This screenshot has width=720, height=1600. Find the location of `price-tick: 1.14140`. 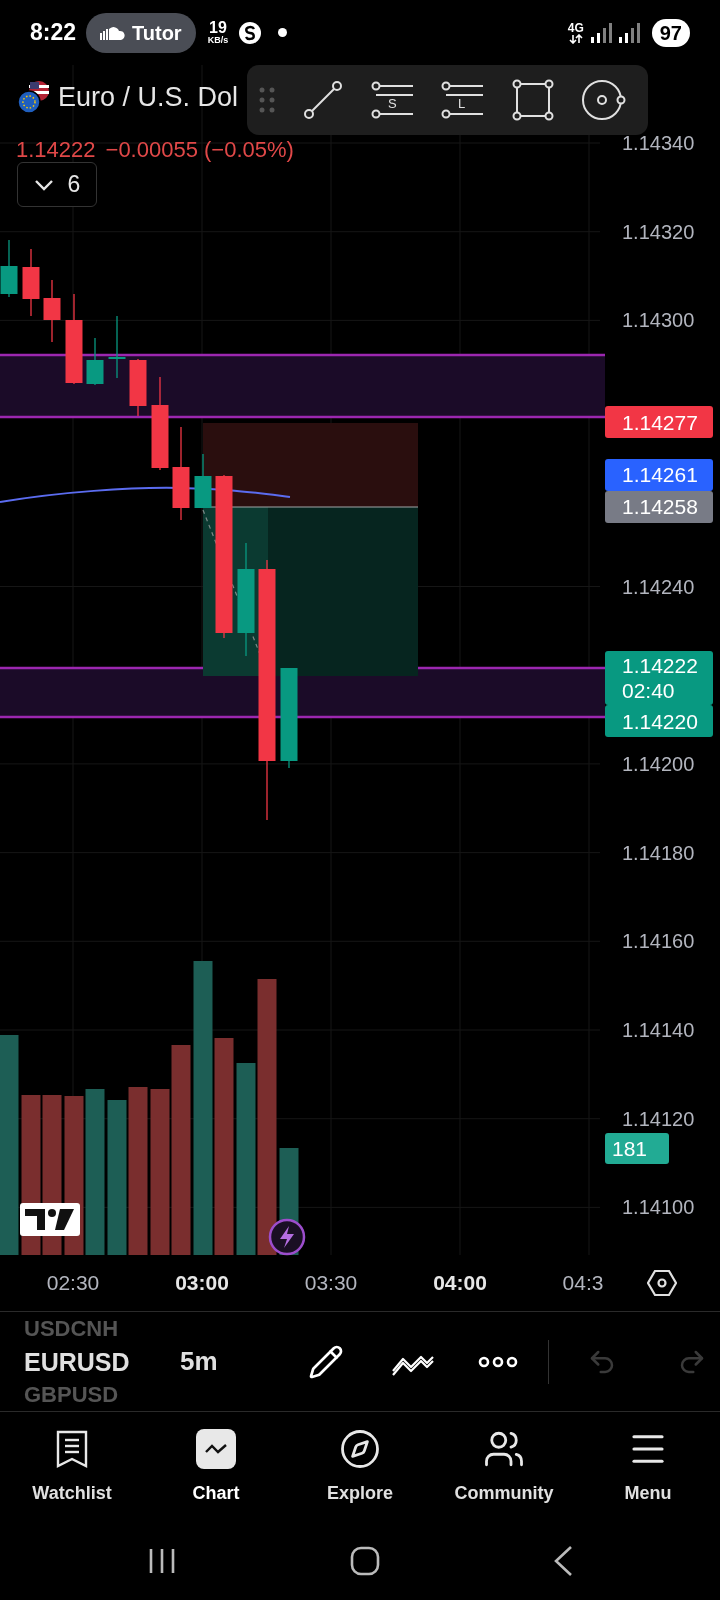

price-tick: 1.14140 is located at coordinates (658, 1030).